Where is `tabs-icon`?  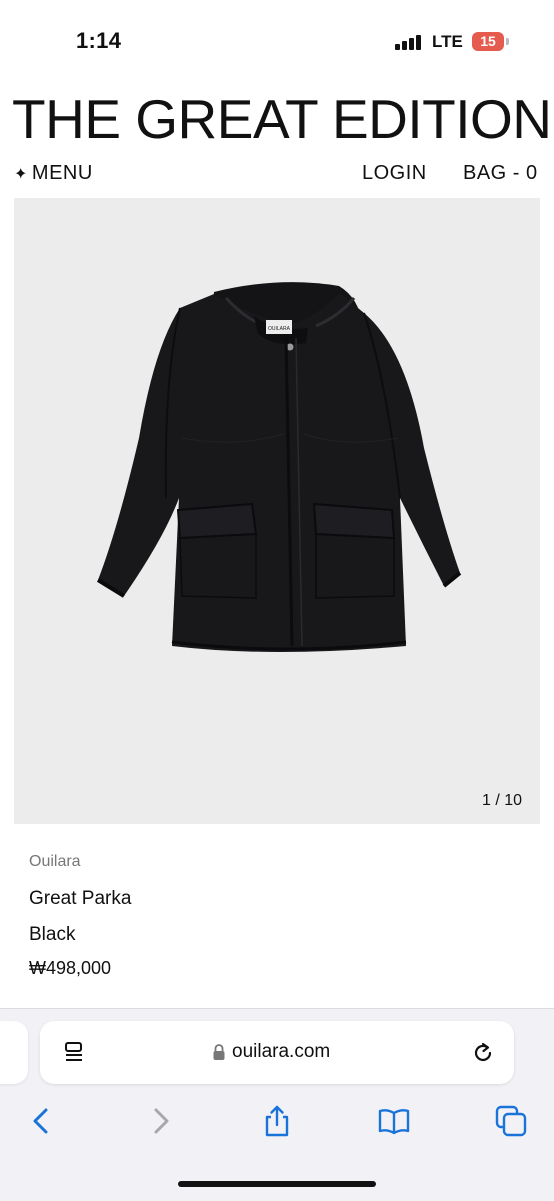 tabs-icon is located at coordinates (511, 1121).